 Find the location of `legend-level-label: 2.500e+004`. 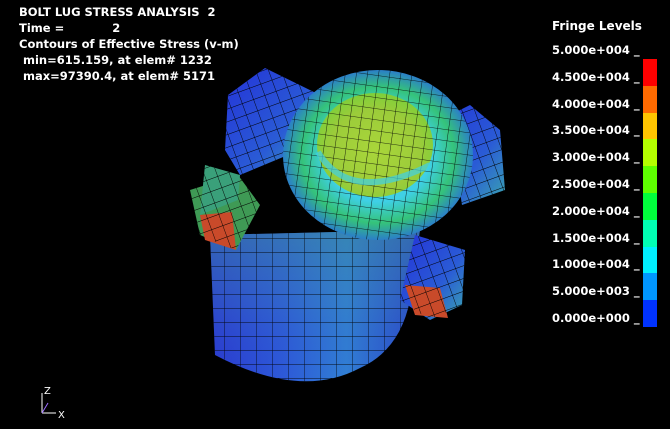

legend-level-label: 2.500e+004 is located at coordinates (591, 184).